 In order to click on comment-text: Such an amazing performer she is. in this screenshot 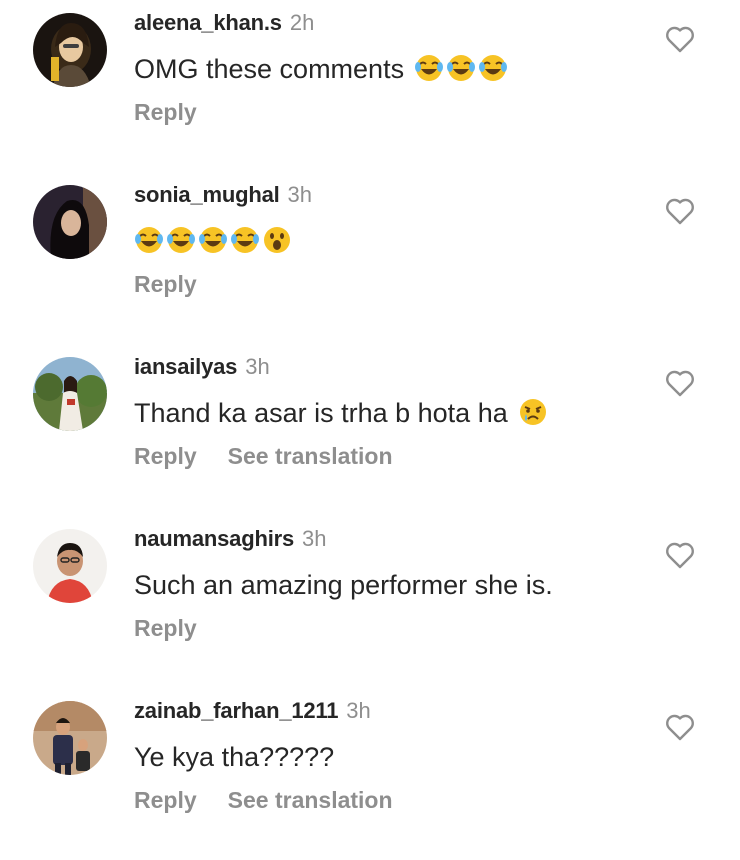, I will do `click(343, 585)`.